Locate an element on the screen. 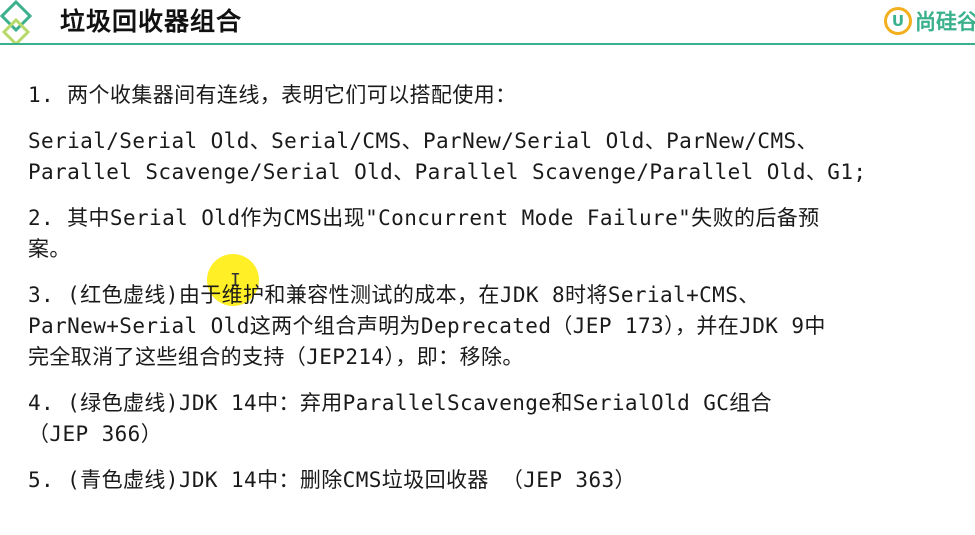 This screenshot has width=975, height=535. diamond-logo-icon is located at coordinates (16, 22).